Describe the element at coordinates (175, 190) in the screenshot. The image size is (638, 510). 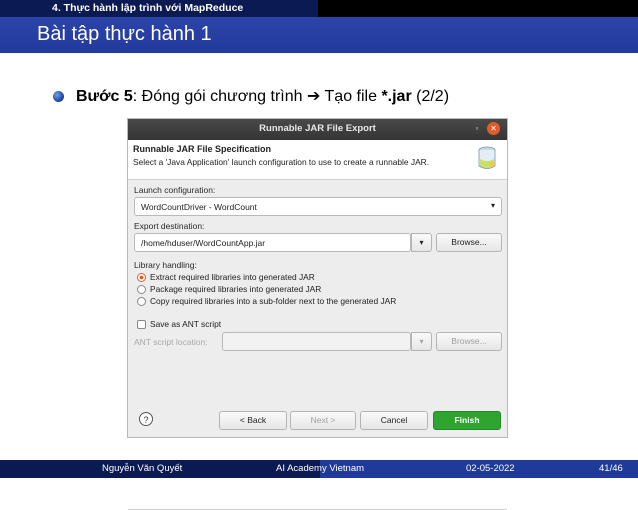
I see `launch-config-label: Launch configuration:` at that location.